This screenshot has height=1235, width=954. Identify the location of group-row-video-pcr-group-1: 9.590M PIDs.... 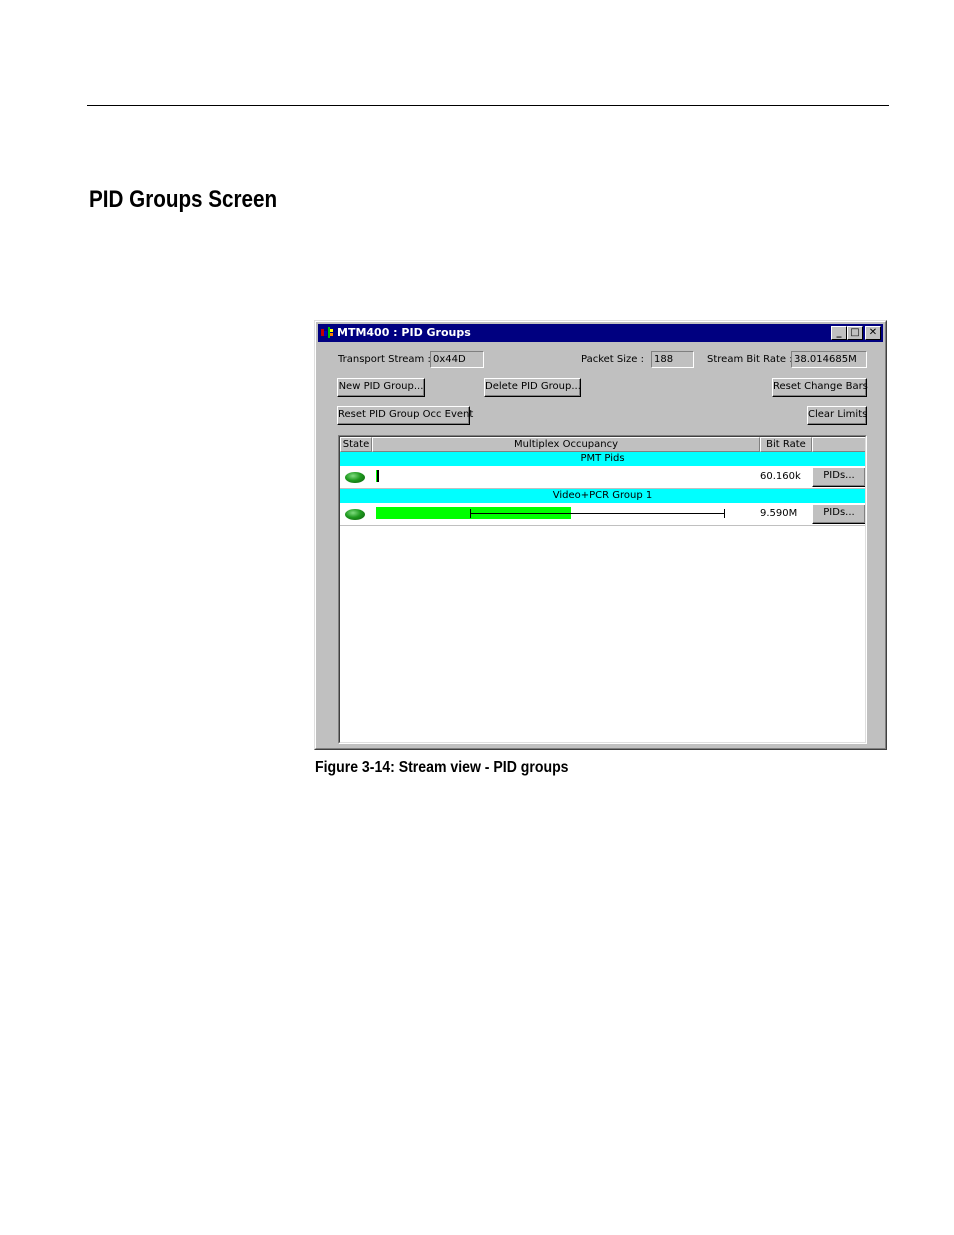
(602, 514).